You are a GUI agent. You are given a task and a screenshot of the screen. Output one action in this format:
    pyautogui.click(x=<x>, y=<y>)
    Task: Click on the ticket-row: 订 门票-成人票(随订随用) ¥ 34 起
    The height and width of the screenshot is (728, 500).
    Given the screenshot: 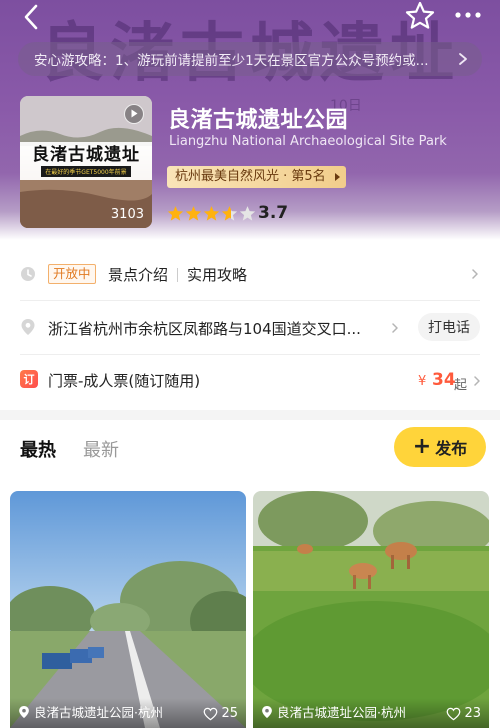 What is the action you would take?
    pyautogui.click(x=250, y=380)
    